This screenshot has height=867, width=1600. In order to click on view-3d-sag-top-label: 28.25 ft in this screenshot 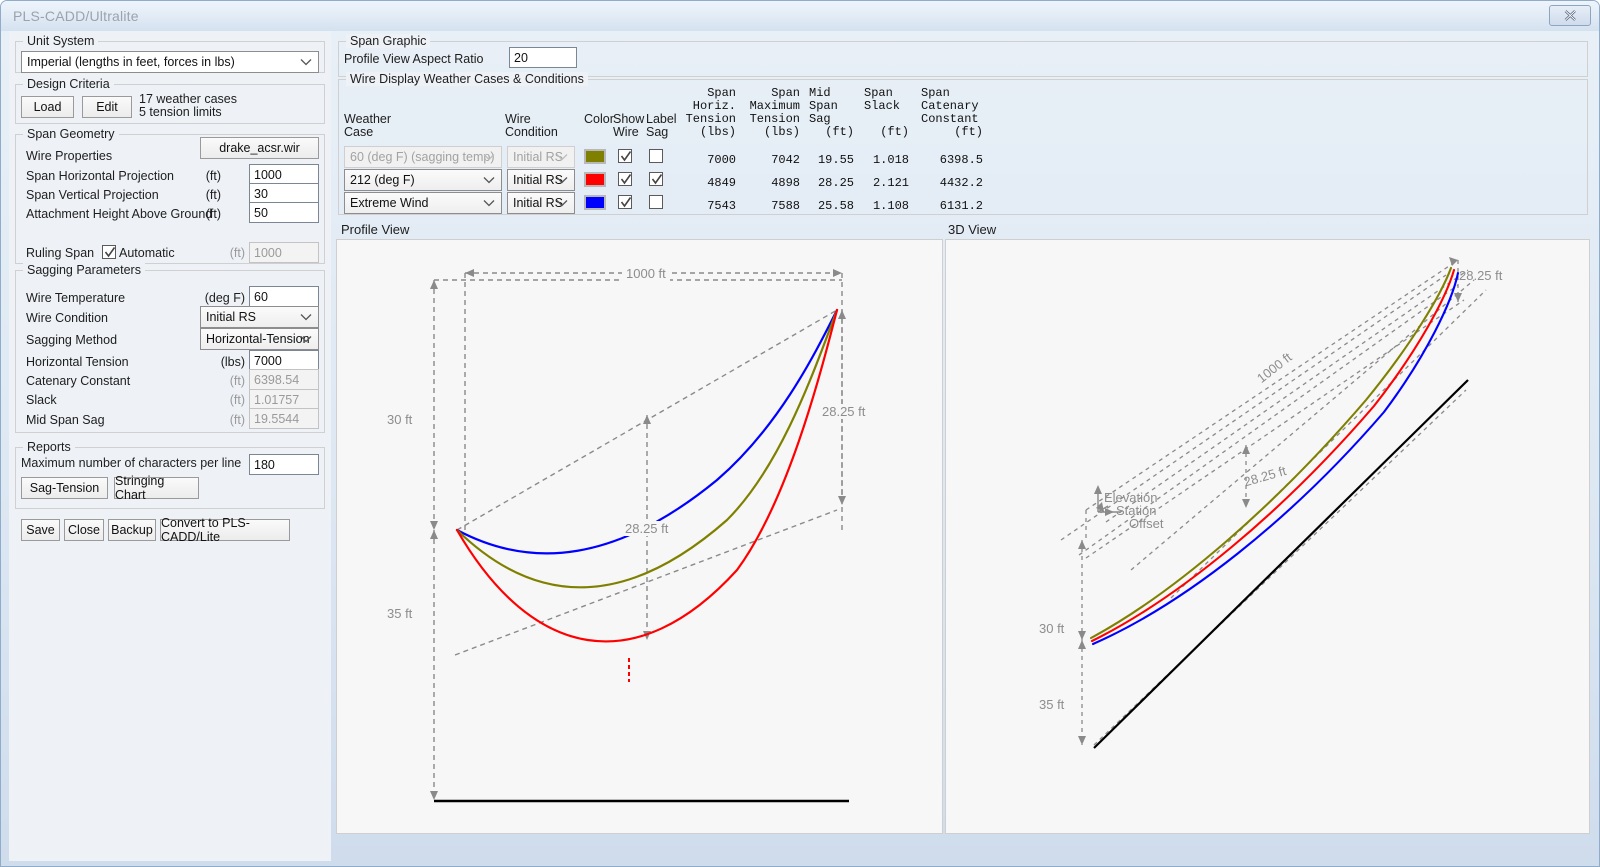, I will do `click(1481, 275)`.